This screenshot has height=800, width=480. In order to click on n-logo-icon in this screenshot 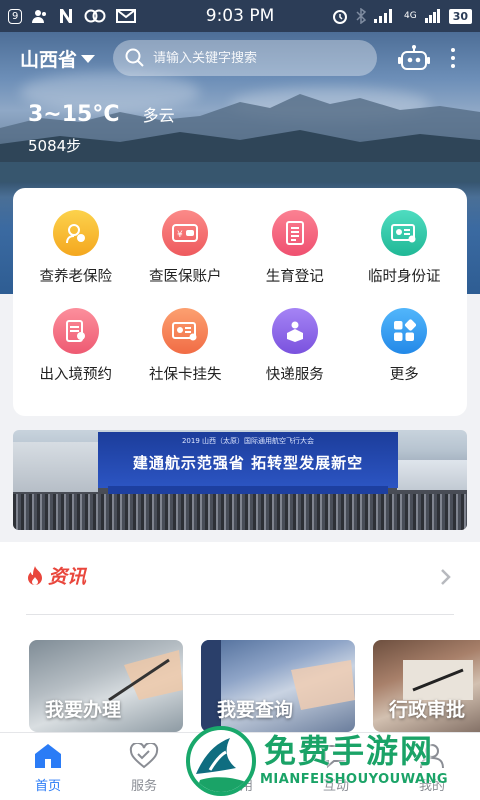, I will do `click(66, 16)`.